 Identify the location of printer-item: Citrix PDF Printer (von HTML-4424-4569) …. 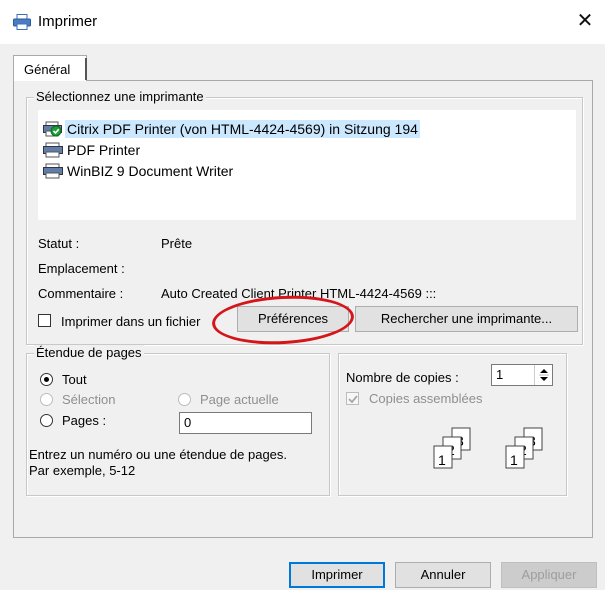
(231, 129).